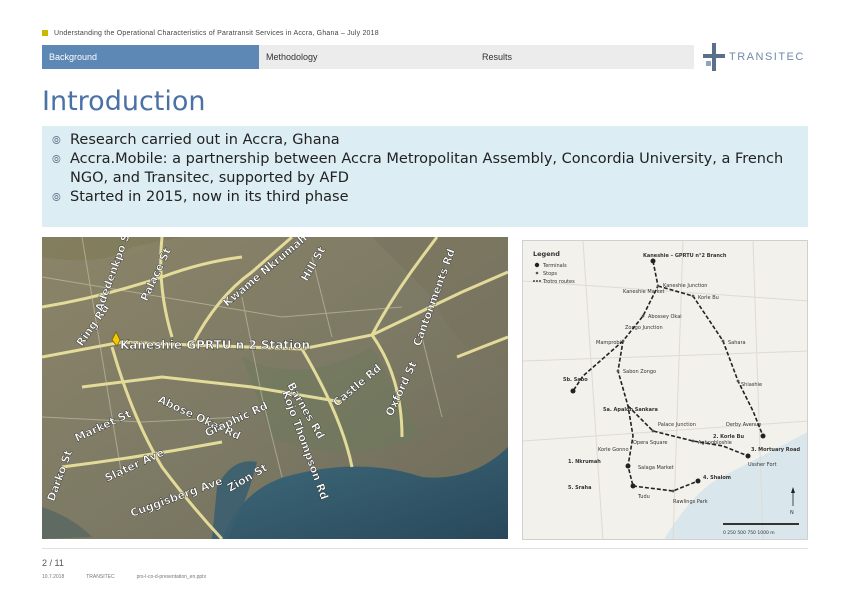 The height and width of the screenshot is (596, 842). What do you see at coordinates (215, 345) in the screenshot?
I see `svg-text: Kaneshie GPRTU n 2 Station` at bounding box center [215, 345].